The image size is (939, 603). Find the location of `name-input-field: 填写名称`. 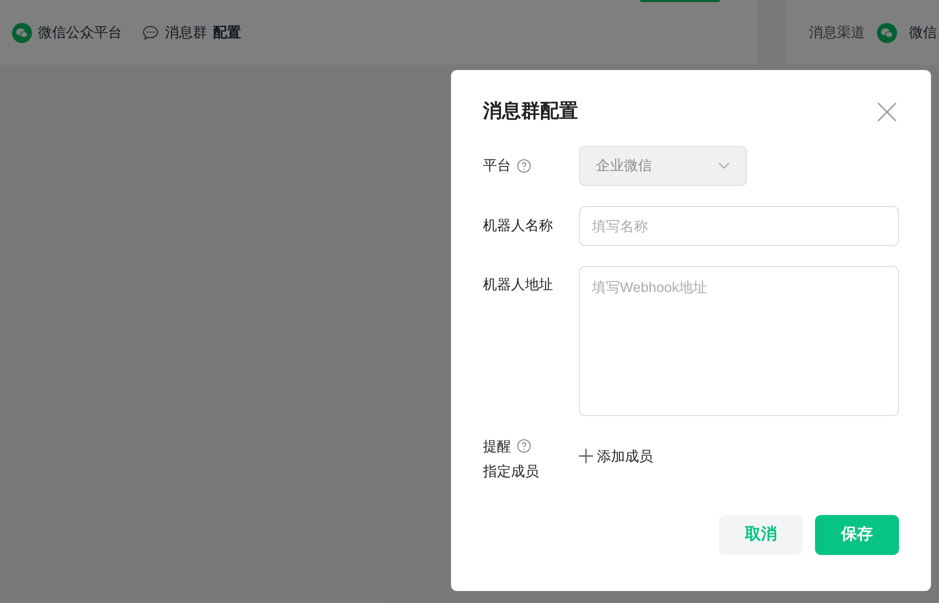

name-input-field: 填写名称 is located at coordinates (739, 226).